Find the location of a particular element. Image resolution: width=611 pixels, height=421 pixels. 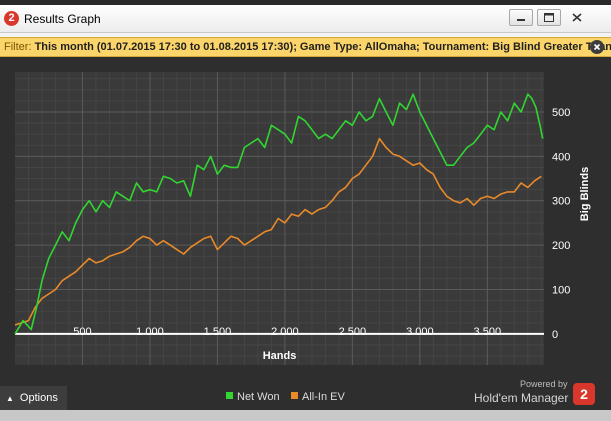

filter-clear-button is located at coordinates (597, 47).